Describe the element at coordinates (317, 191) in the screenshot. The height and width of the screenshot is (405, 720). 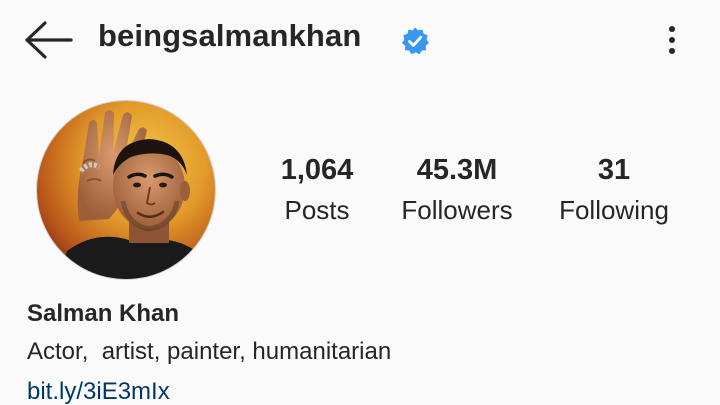
I see `posts-stat: 1,064 Posts` at that location.